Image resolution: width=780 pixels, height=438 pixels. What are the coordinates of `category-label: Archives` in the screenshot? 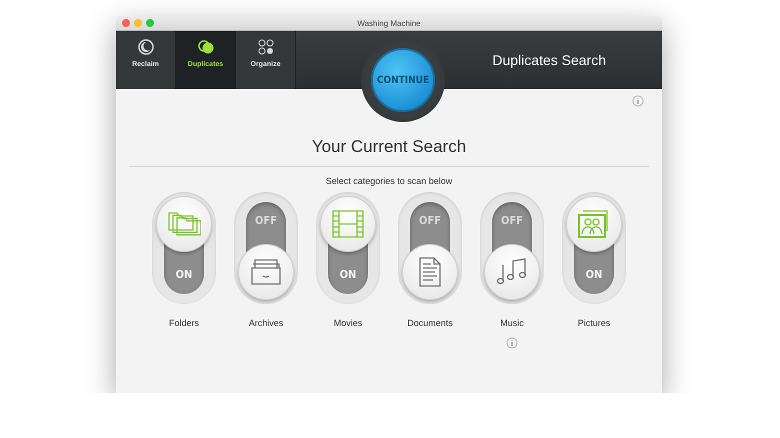 It's located at (266, 323).